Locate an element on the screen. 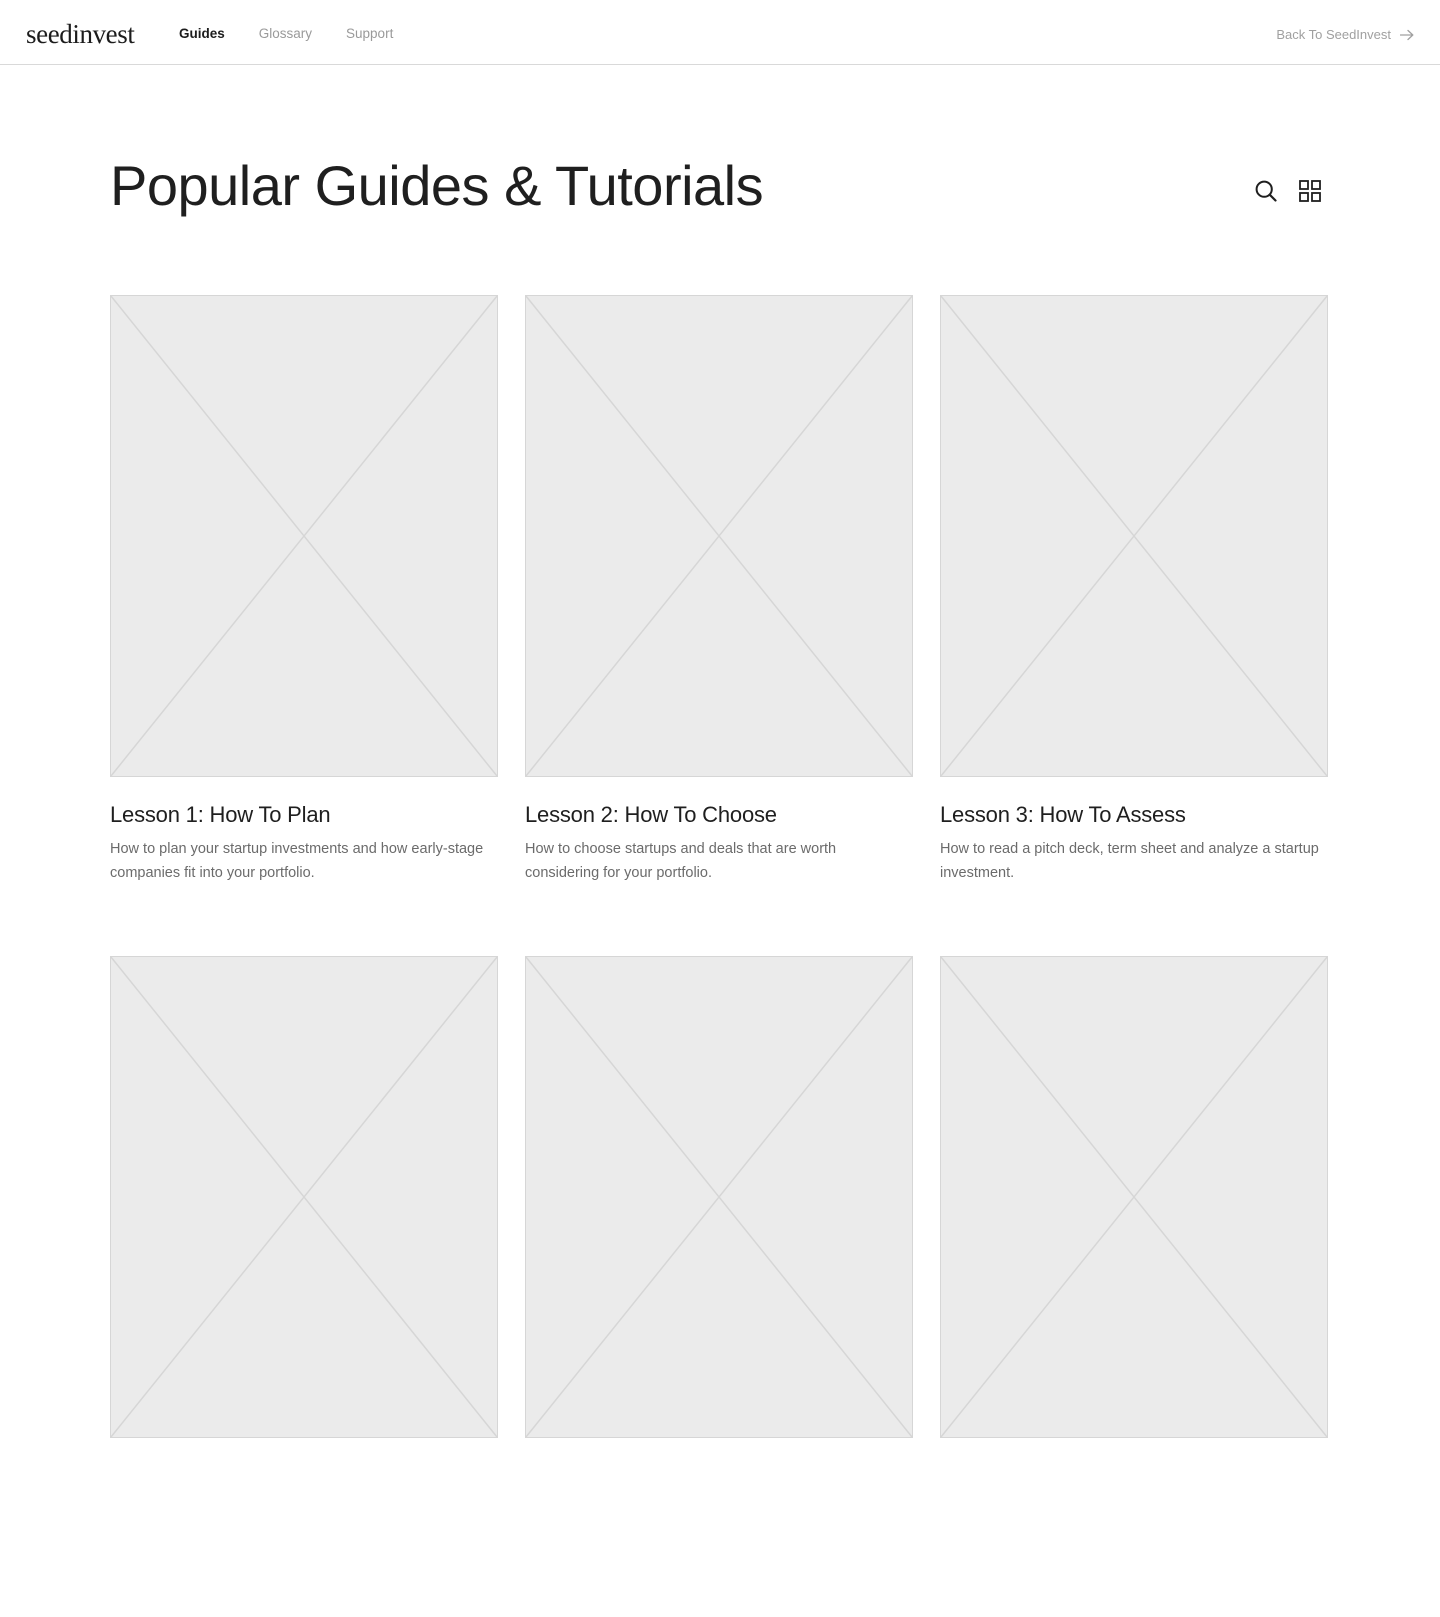 The image size is (1440, 1617). view-tools is located at coordinates (1288, 191).